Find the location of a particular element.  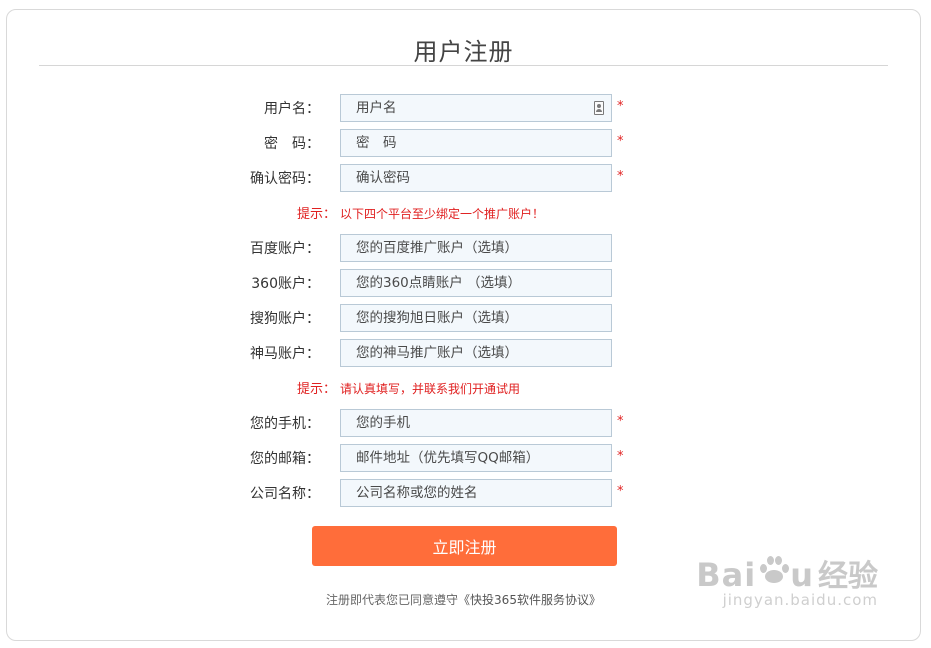

hint-bind-accounts: 提示： 以下四个平台至少绑定一个推广账户！ is located at coordinates (420, 212).